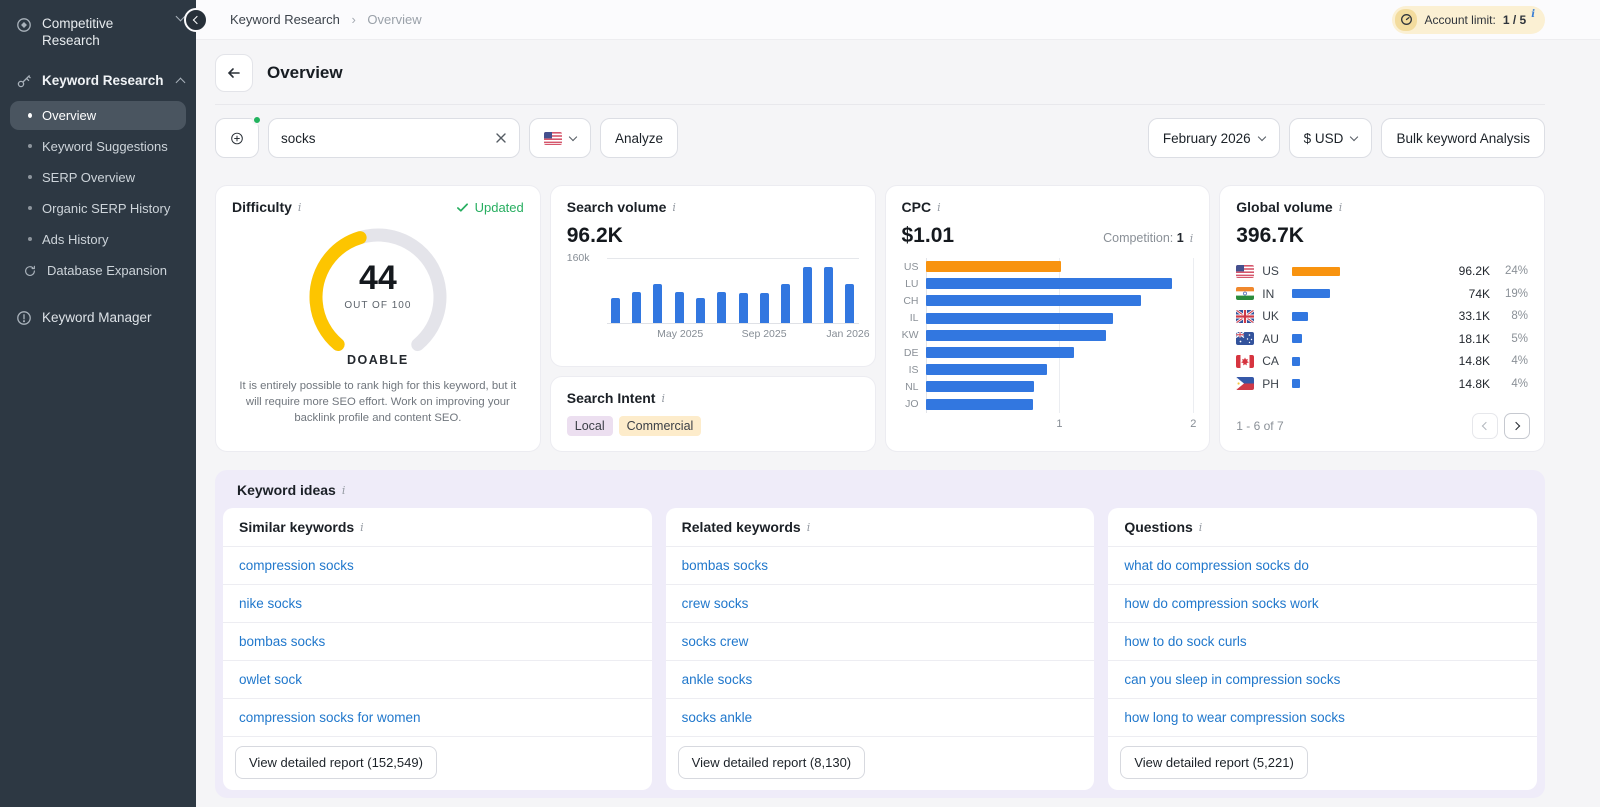 This screenshot has height=807, width=1600. What do you see at coordinates (234, 73) in the screenshot?
I see `back-button` at bounding box center [234, 73].